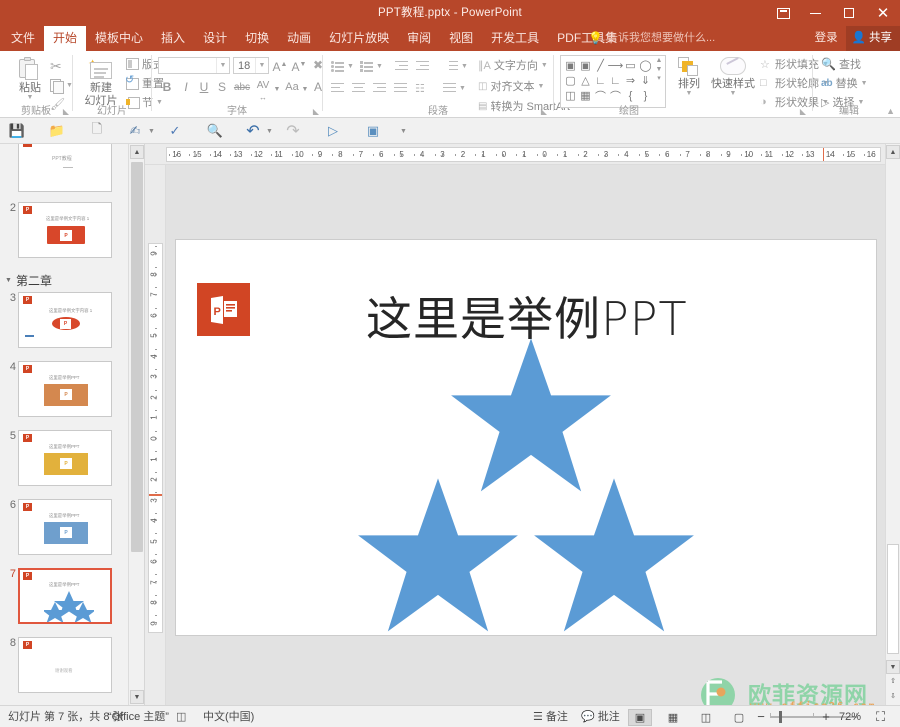  I want to click on convert-columns-button: ▼, so click(454, 88).